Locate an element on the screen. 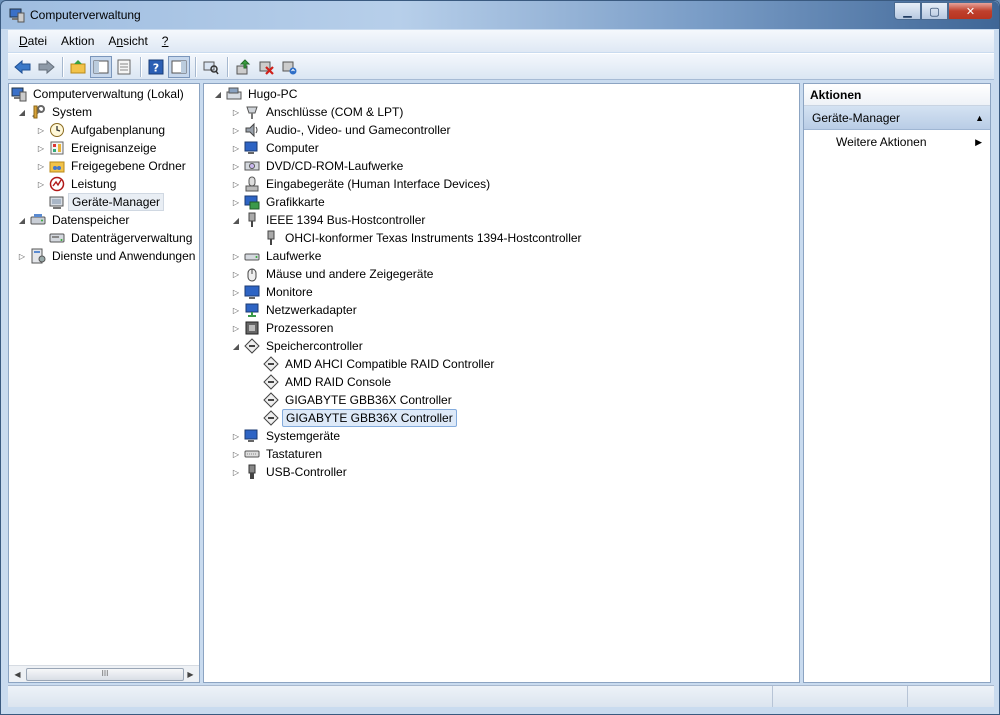 The height and width of the screenshot is (715, 1000). device-gigabyte-gbb36x-1: GIGABYTE GBB36X Controller is located at coordinates (359, 400).